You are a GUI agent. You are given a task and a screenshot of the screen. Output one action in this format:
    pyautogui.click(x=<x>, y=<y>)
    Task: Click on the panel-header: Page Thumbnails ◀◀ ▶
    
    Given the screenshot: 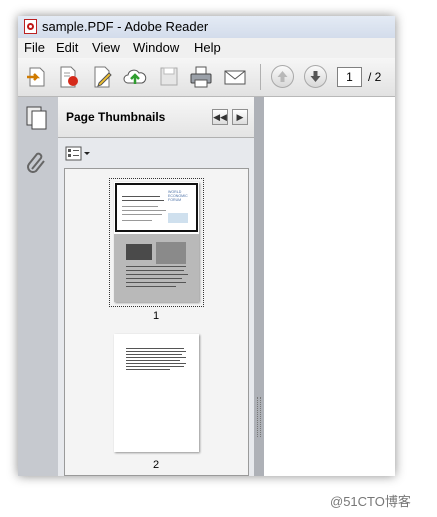 What is the action you would take?
    pyautogui.click(x=156, y=117)
    